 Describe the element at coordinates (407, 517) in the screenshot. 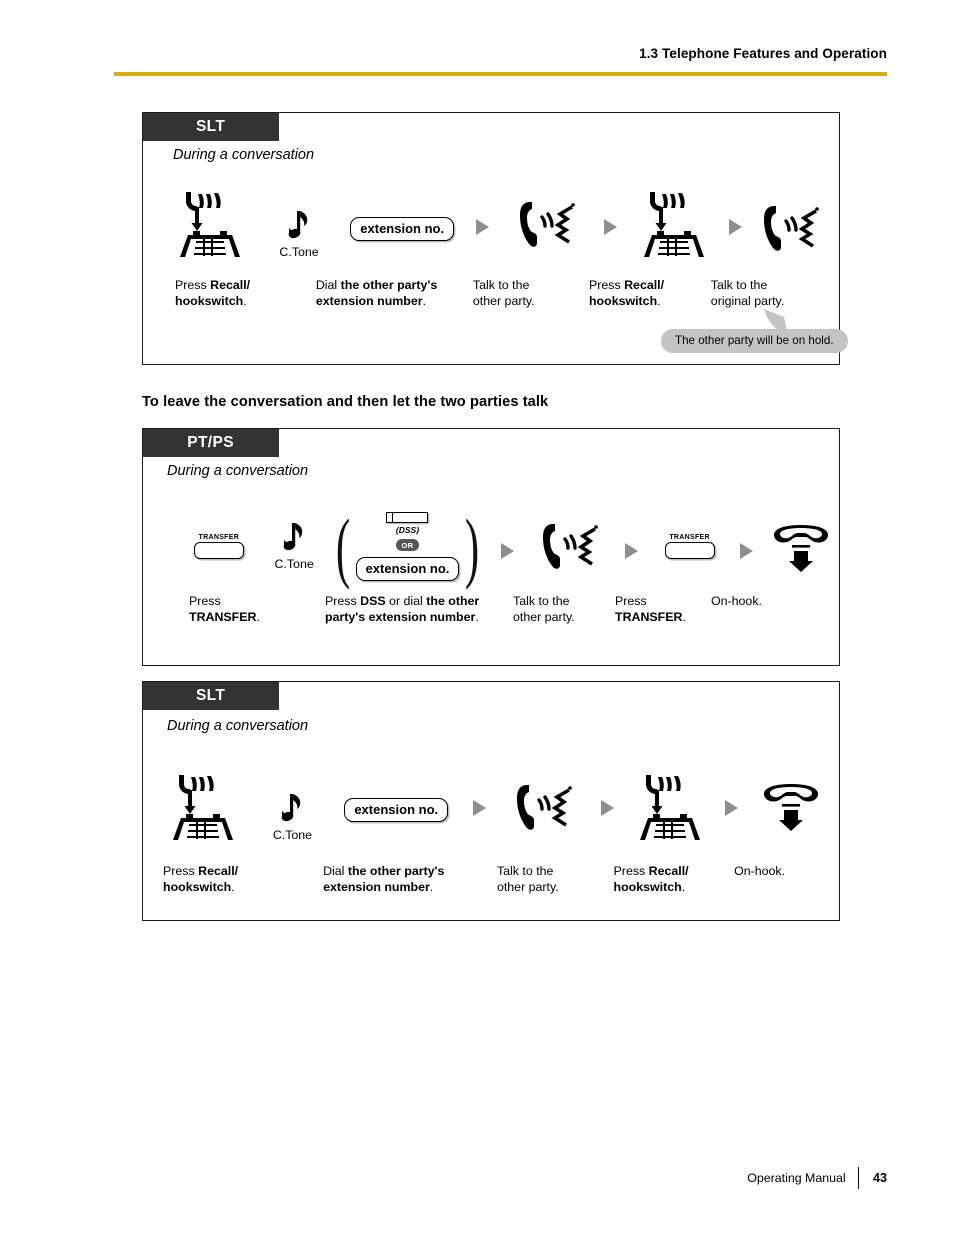

I see `dss-key` at that location.